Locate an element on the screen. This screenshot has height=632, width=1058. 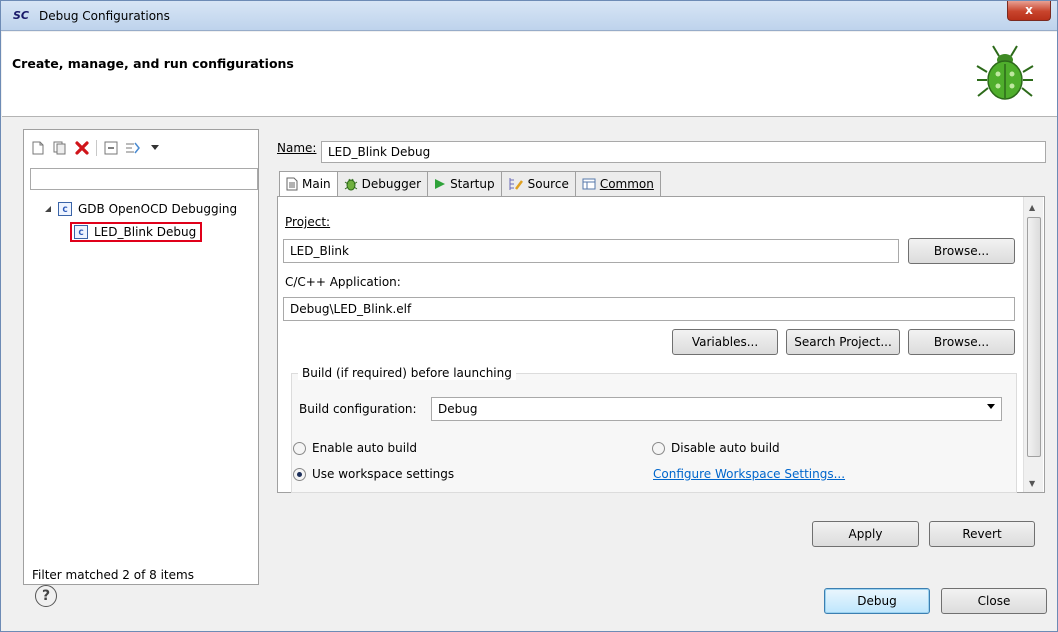
tab-label: Main is located at coordinates (316, 184).